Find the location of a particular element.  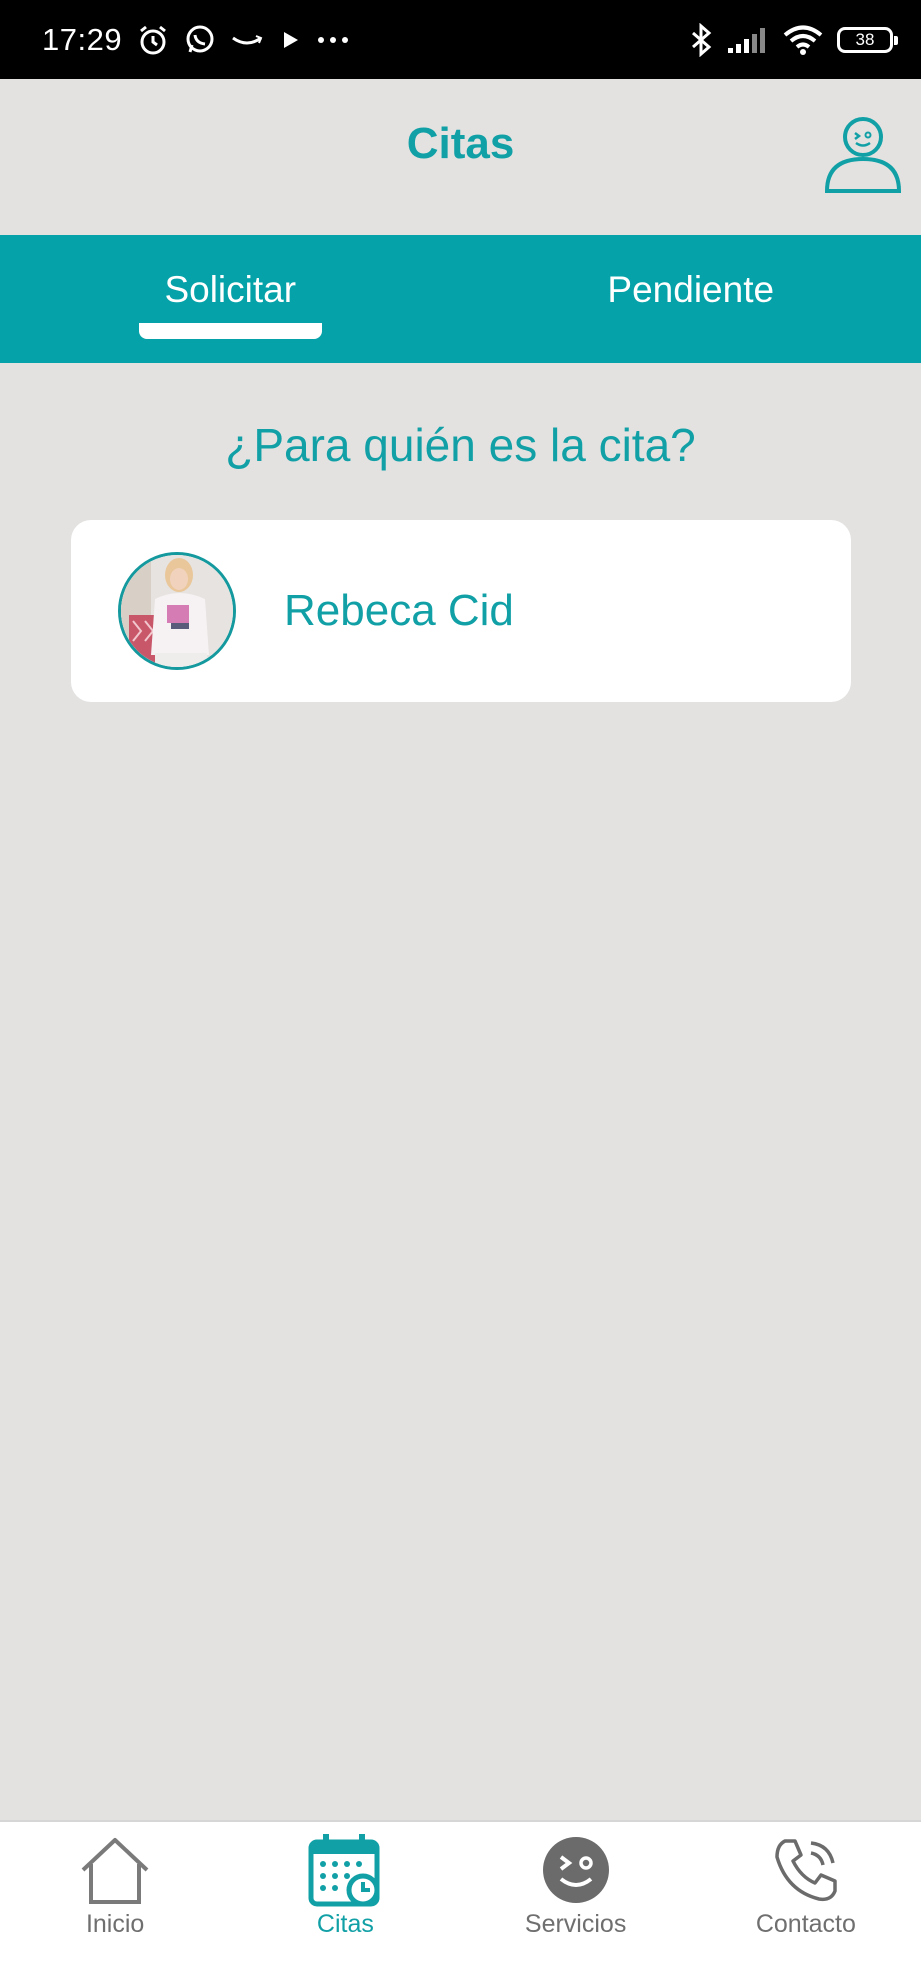

whatsapp-icon is located at coordinates (200, 40).